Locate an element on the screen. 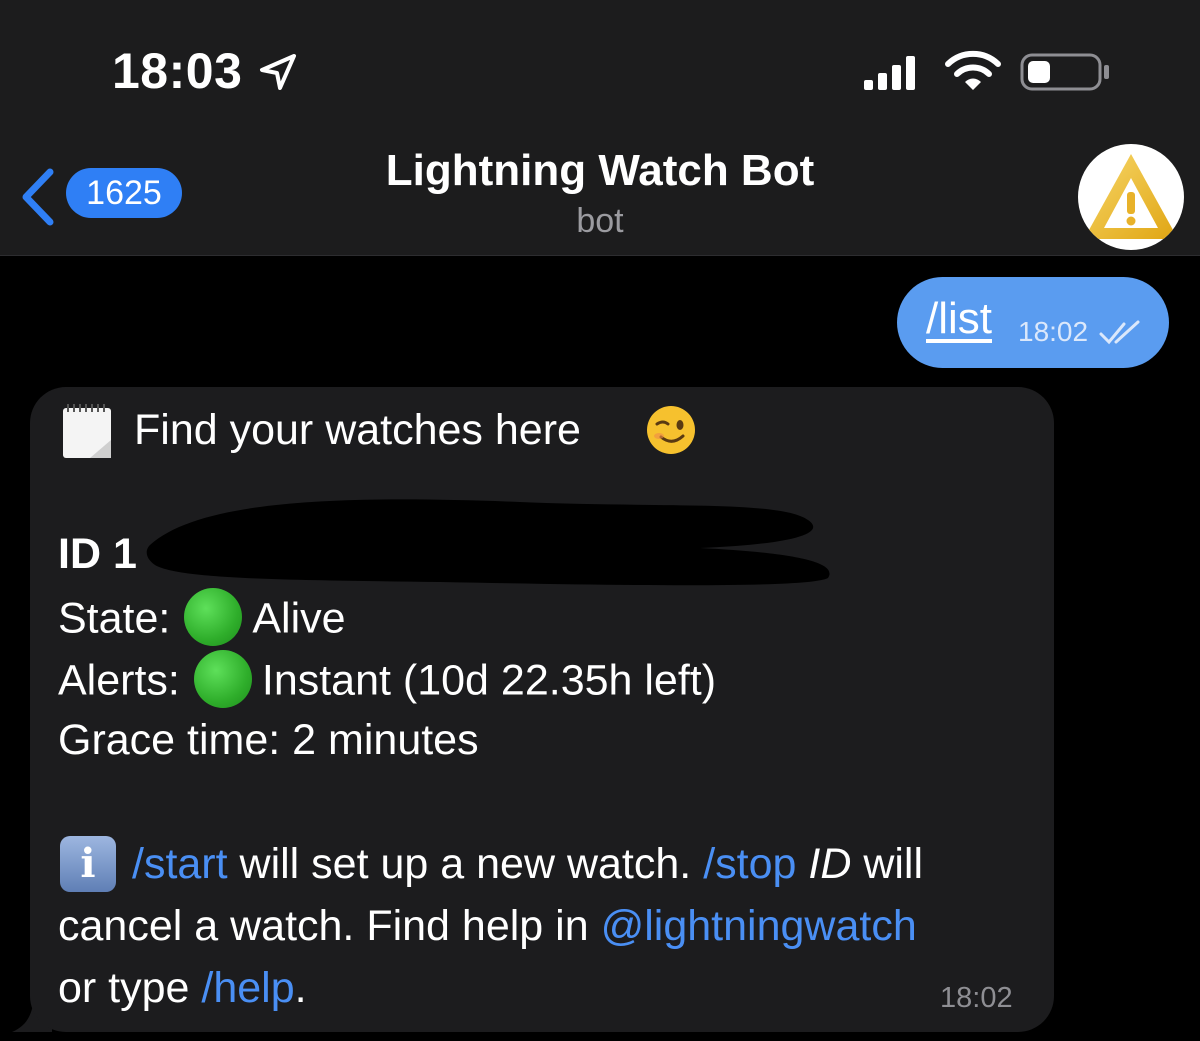 The height and width of the screenshot is (1041, 1200). information-icon: i is located at coordinates (88, 864).